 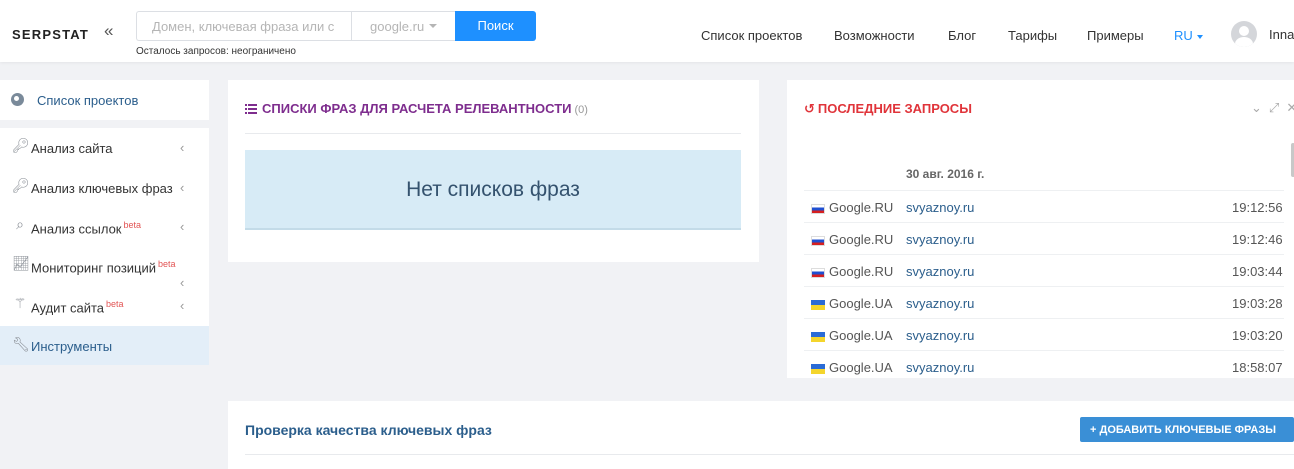 What do you see at coordinates (72, 346) in the screenshot?
I see `sidebar-item-label: Инструменты` at bounding box center [72, 346].